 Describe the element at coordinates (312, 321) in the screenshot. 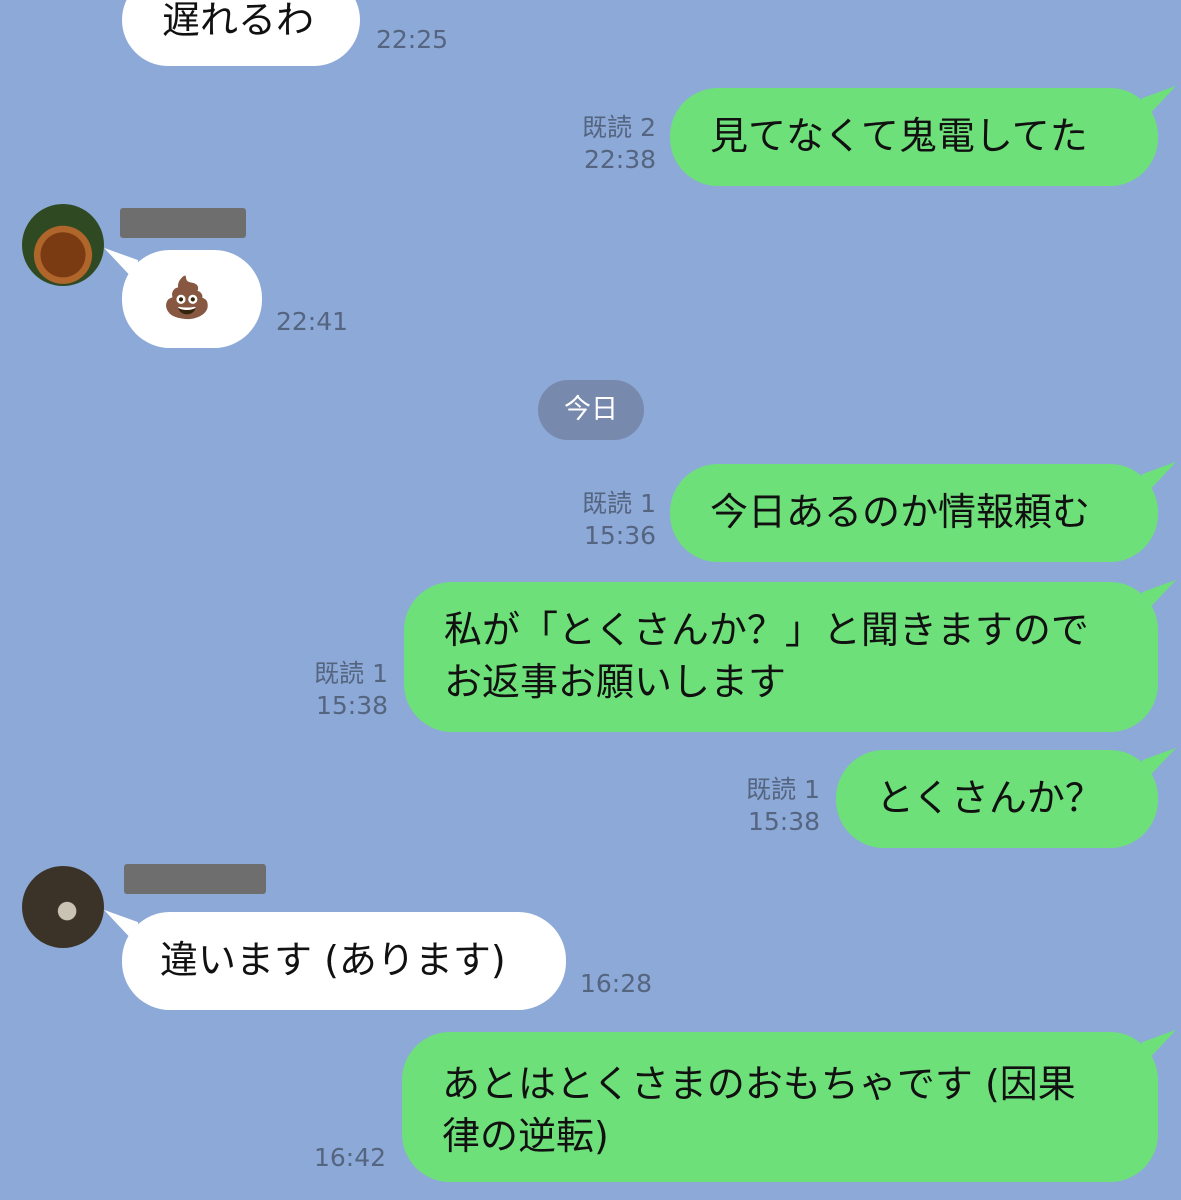

I see `message-timestamp: 22:41` at that location.